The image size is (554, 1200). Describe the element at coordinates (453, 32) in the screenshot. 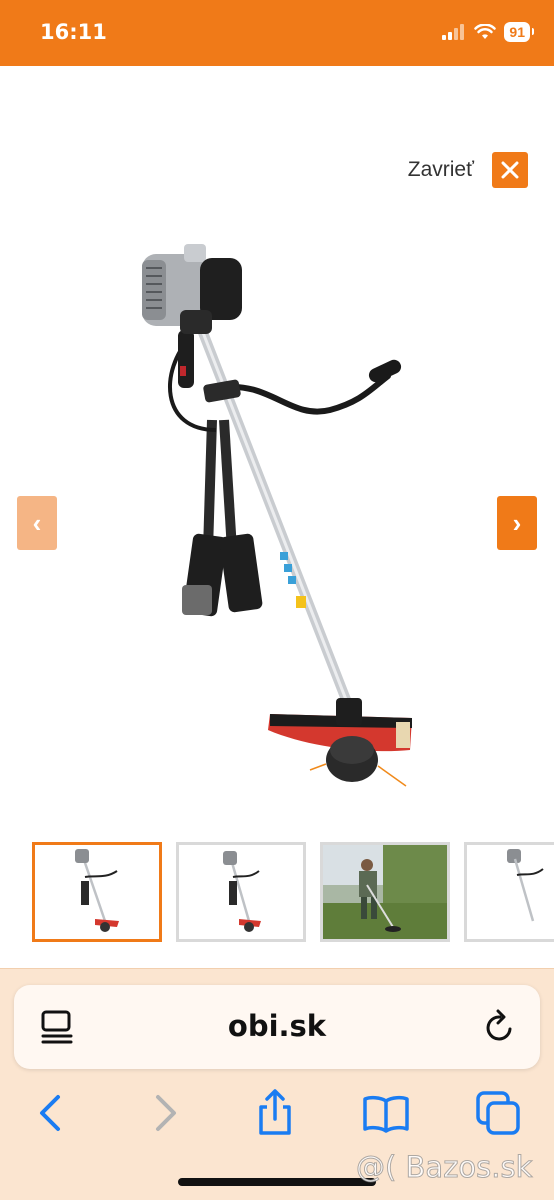

I see `cellular-signal-icon` at that location.